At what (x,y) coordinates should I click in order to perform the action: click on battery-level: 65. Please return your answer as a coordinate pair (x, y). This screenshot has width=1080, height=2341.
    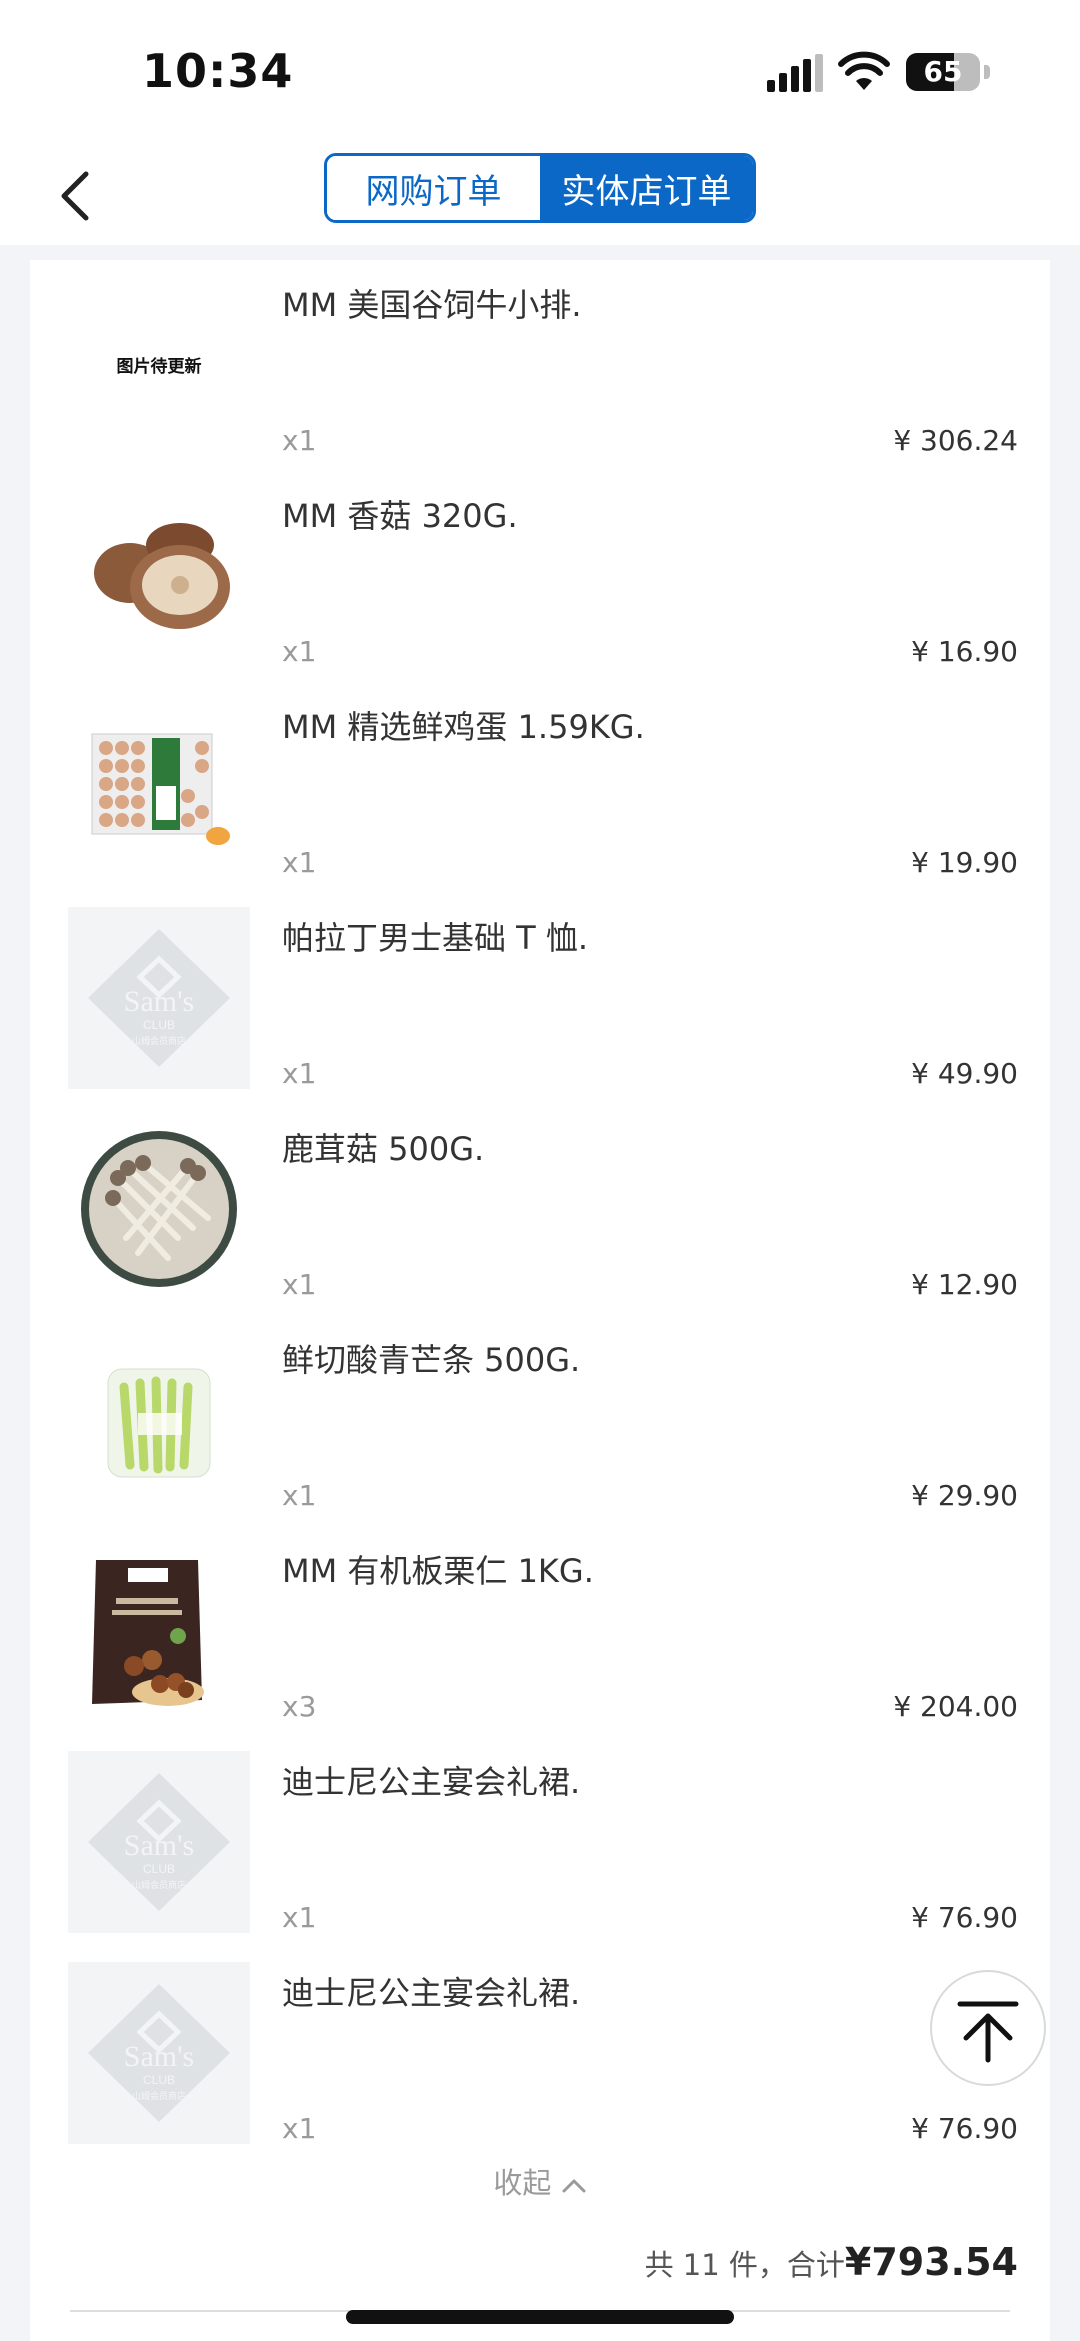
    Looking at the image, I should click on (943, 71).